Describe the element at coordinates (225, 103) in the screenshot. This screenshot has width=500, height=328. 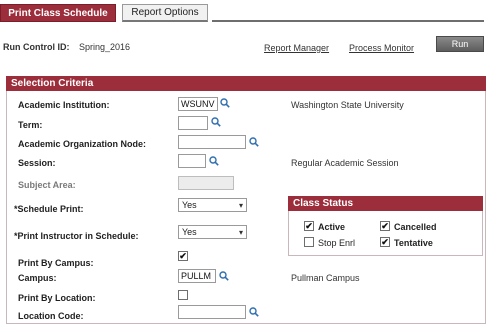
I see `academic-institution-lookup-icon` at that location.